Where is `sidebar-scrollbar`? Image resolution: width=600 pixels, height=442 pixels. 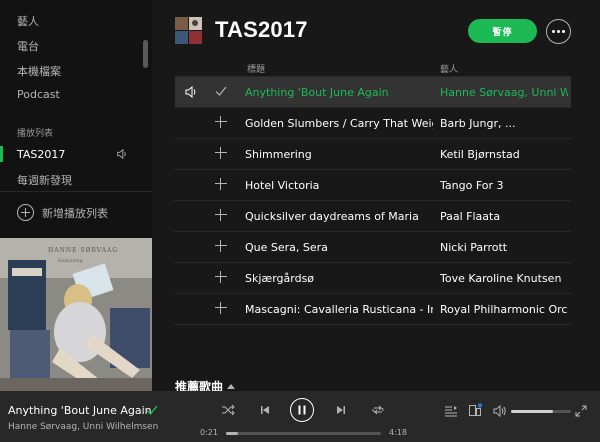
sidebar-scrollbar is located at coordinates (145, 54).